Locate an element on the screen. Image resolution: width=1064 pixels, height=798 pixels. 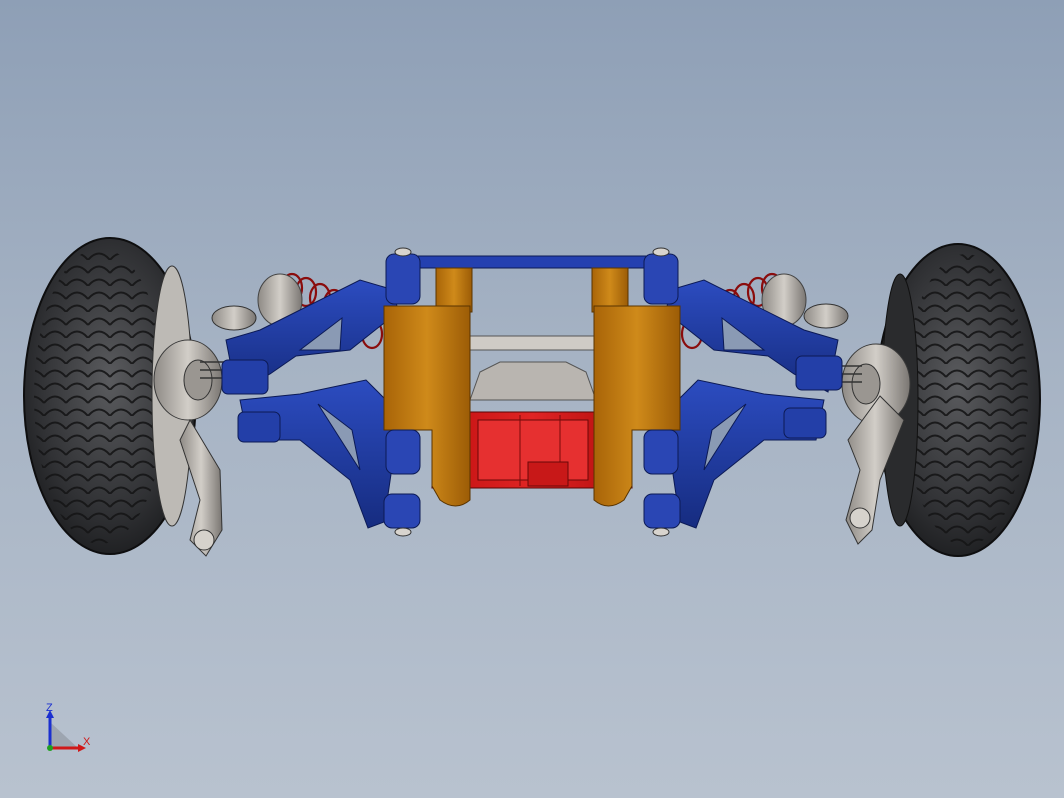
triad-z-label: Z is located at coordinates (49, 708).